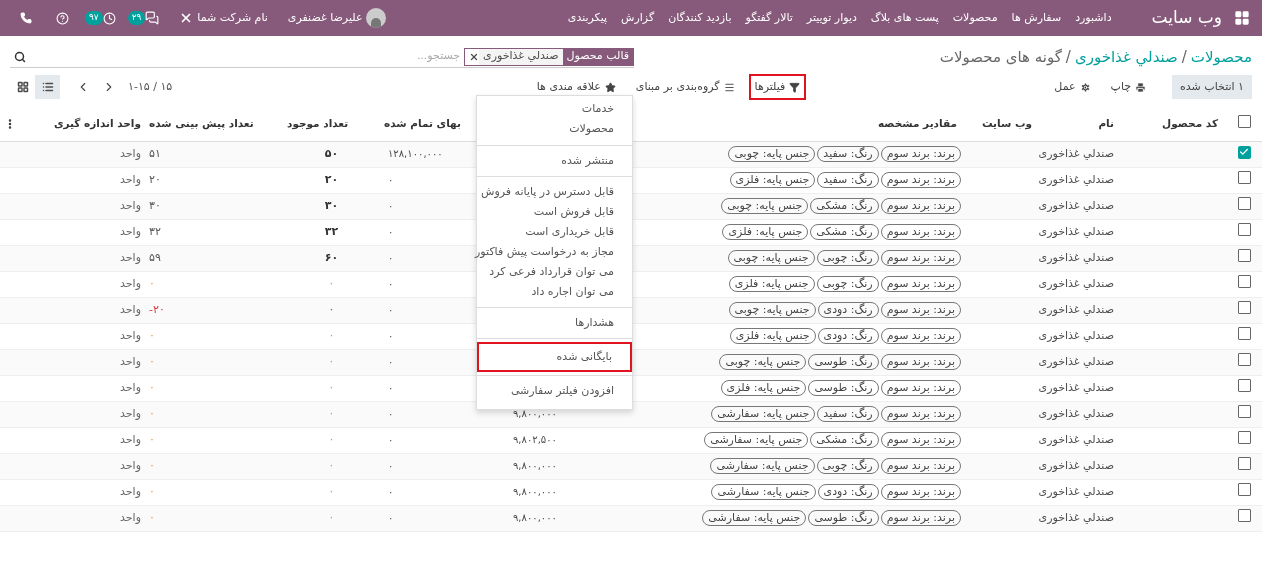  I want to click on gear-icon, so click(1085, 87).